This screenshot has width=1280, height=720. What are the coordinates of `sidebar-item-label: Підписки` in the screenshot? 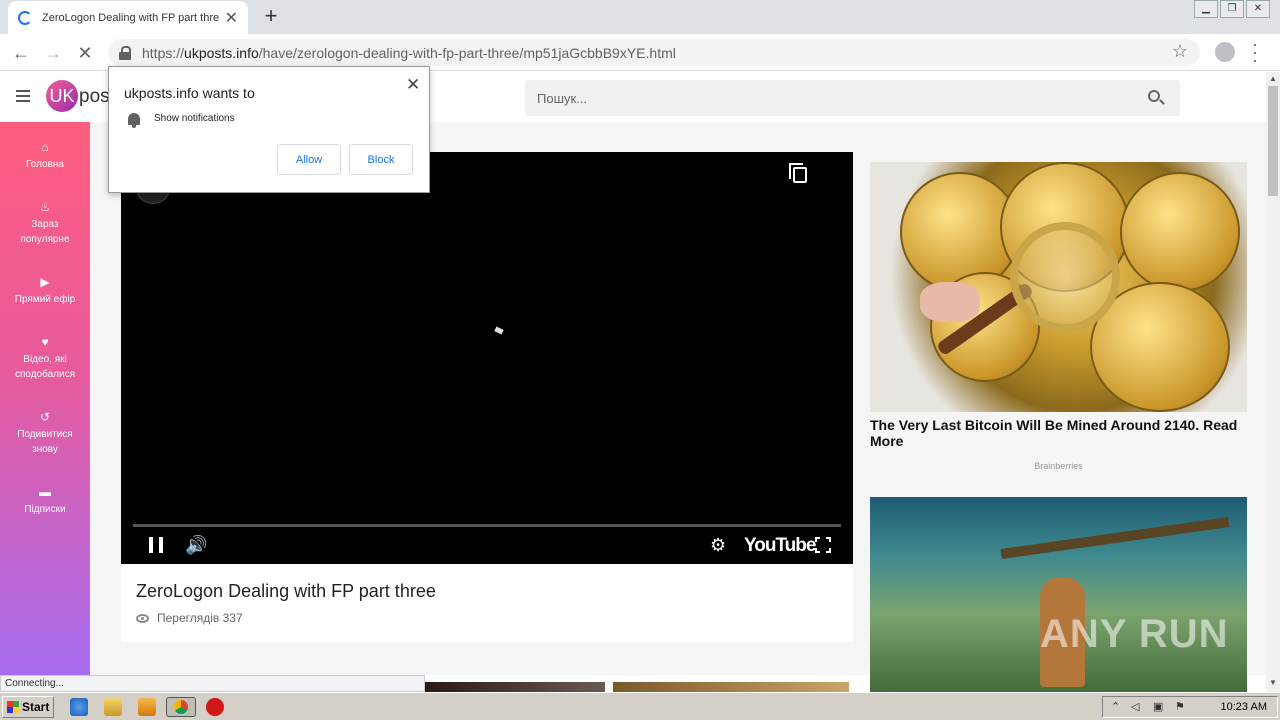 It's located at (45, 509).